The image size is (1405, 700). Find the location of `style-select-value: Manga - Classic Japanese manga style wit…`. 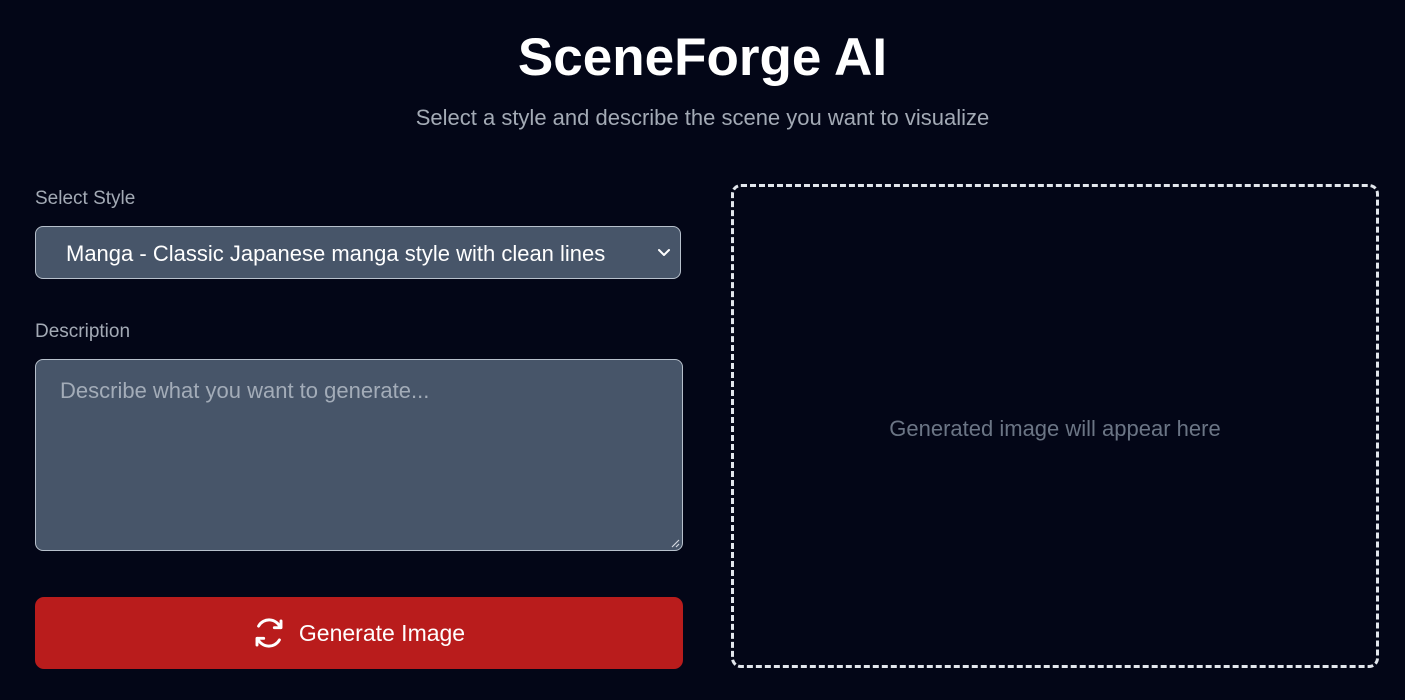

style-select-value: Manga - Classic Japanese manga style wit… is located at coordinates (336, 253).